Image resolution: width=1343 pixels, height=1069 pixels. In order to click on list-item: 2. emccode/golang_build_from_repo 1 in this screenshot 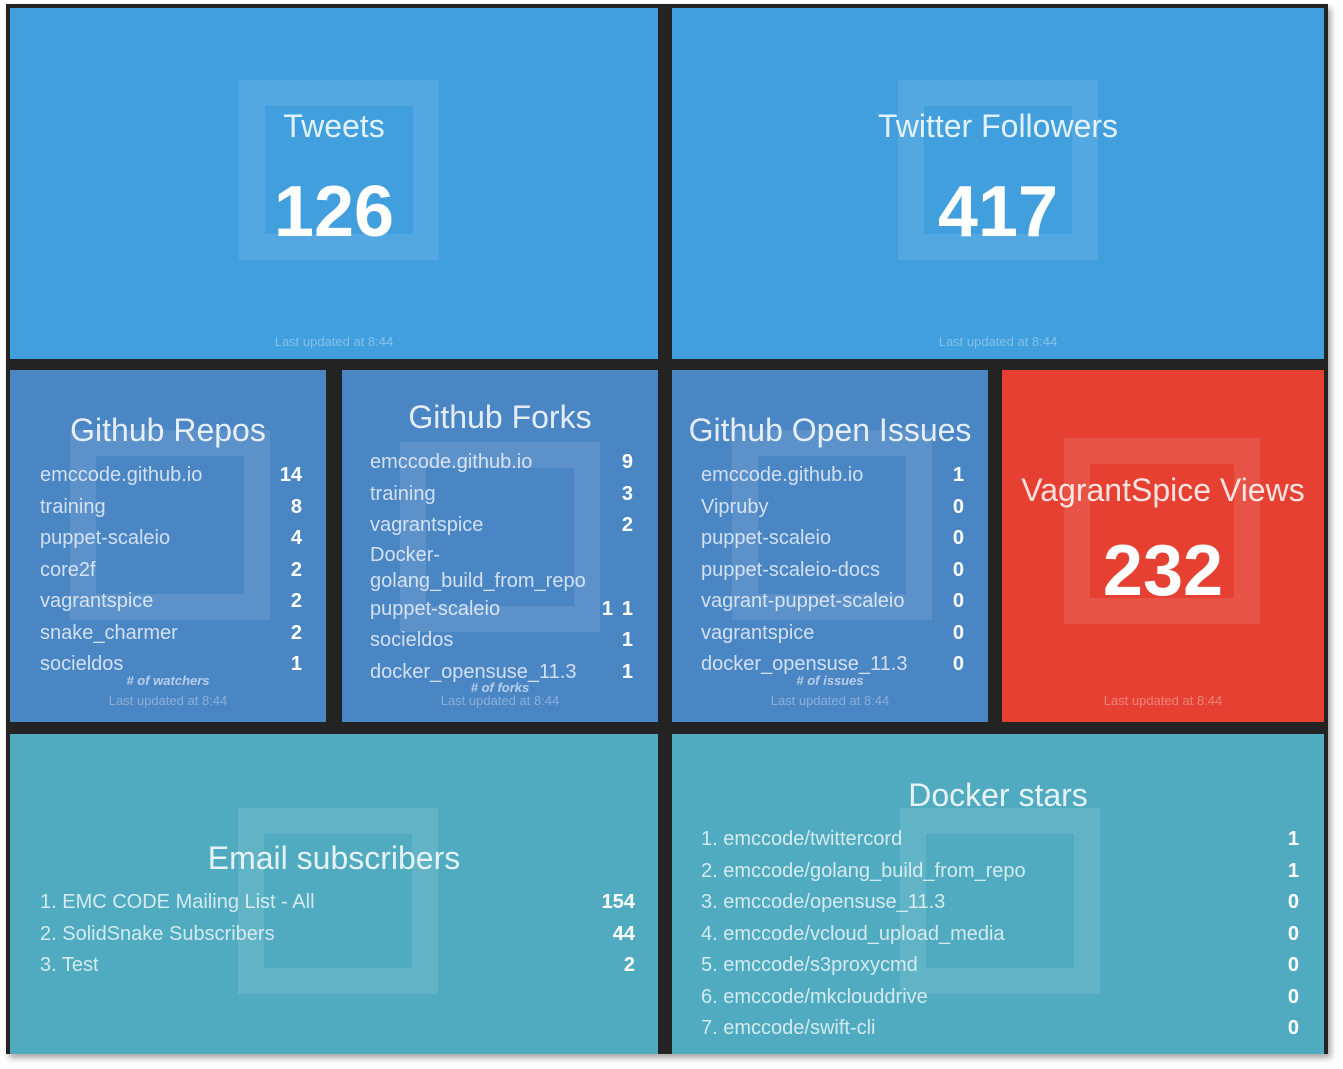, I will do `click(1000, 872)`.